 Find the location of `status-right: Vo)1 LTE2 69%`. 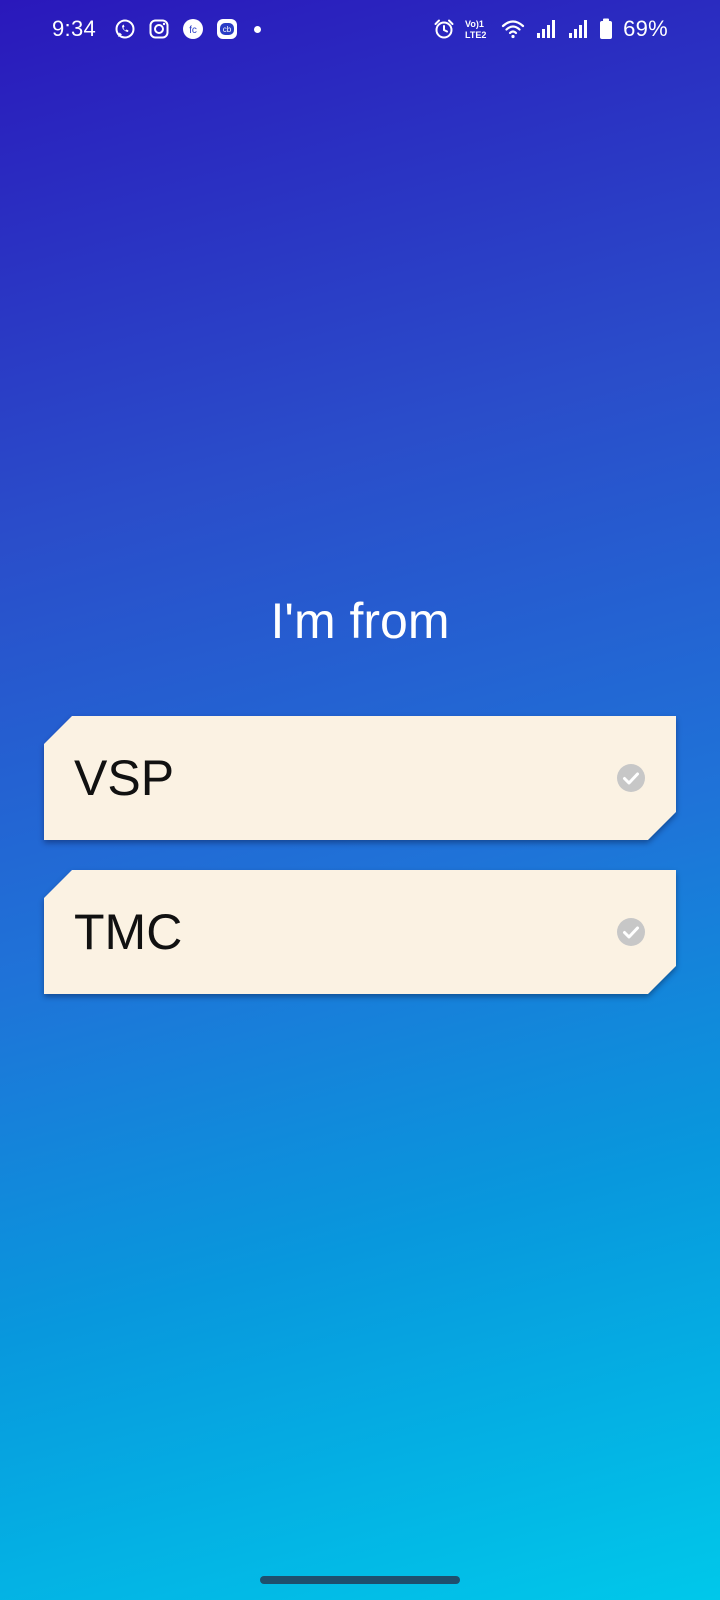

status-right: Vo)1 LTE2 69% is located at coordinates (550, 29).